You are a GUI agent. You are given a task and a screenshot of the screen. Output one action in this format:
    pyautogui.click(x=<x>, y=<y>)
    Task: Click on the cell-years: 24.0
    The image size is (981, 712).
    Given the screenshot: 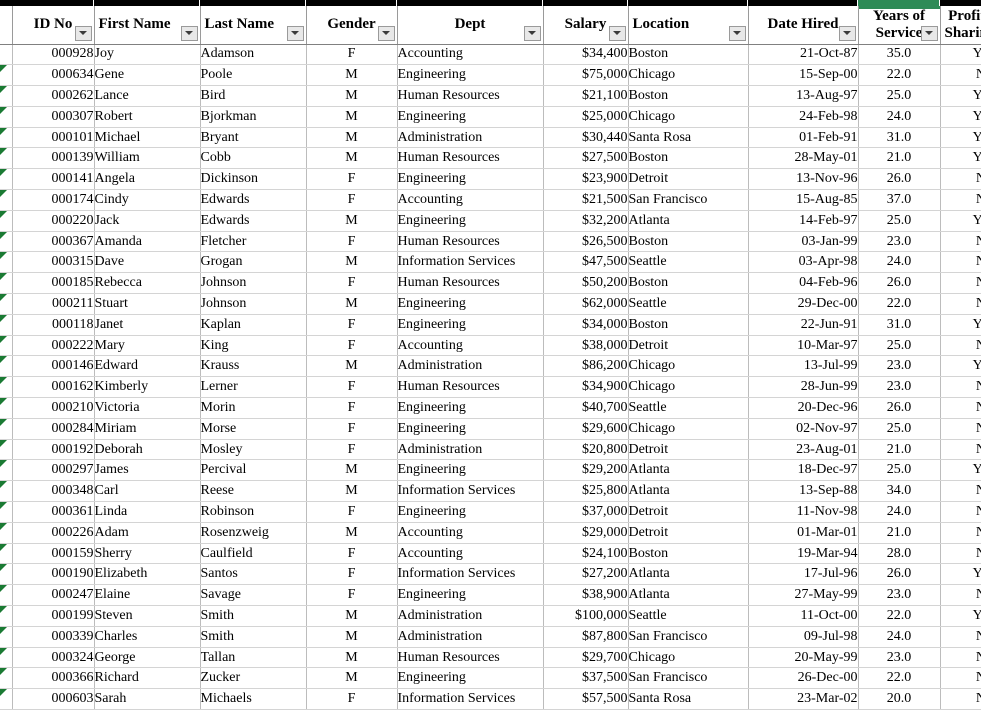 What is the action you would take?
    pyautogui.click(x=899, y=512)
    